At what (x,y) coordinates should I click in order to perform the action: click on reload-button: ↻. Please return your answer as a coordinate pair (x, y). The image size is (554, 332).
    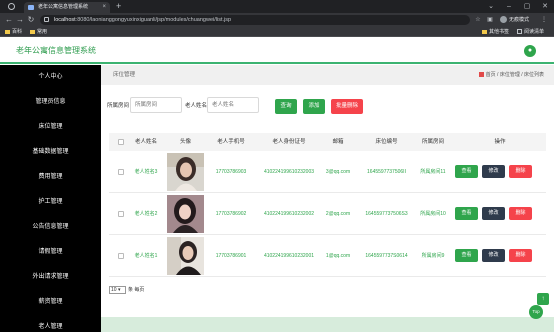
    Looking at the image, I should click on (31, 20).